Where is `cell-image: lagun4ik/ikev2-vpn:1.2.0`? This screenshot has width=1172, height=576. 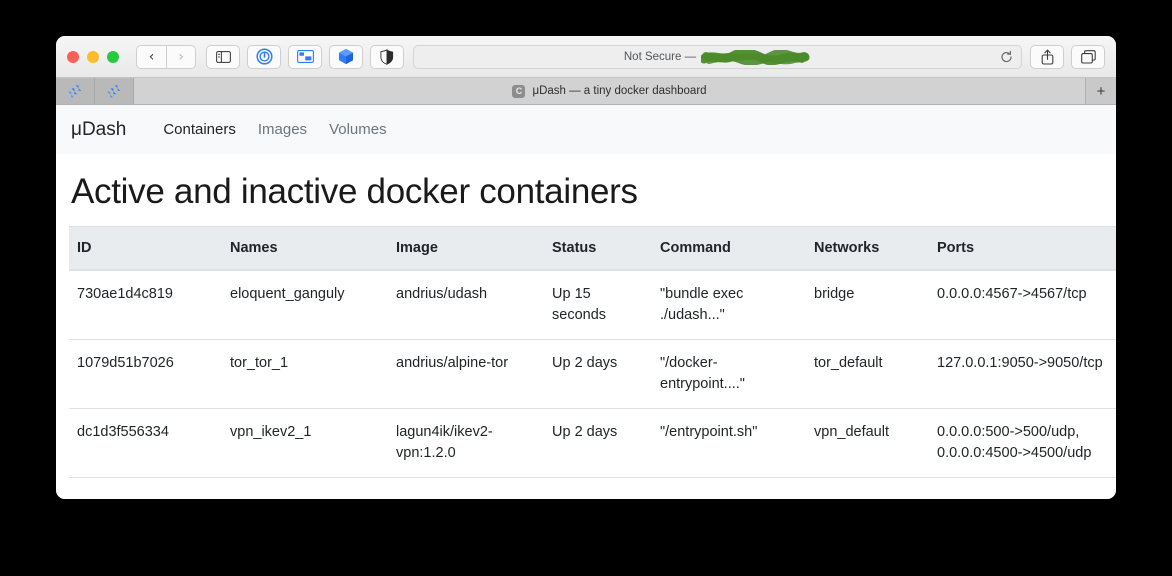 cell-image: lagun4ik/ikev2-vpn:1.2.0 is located at coordinates (466, 443).